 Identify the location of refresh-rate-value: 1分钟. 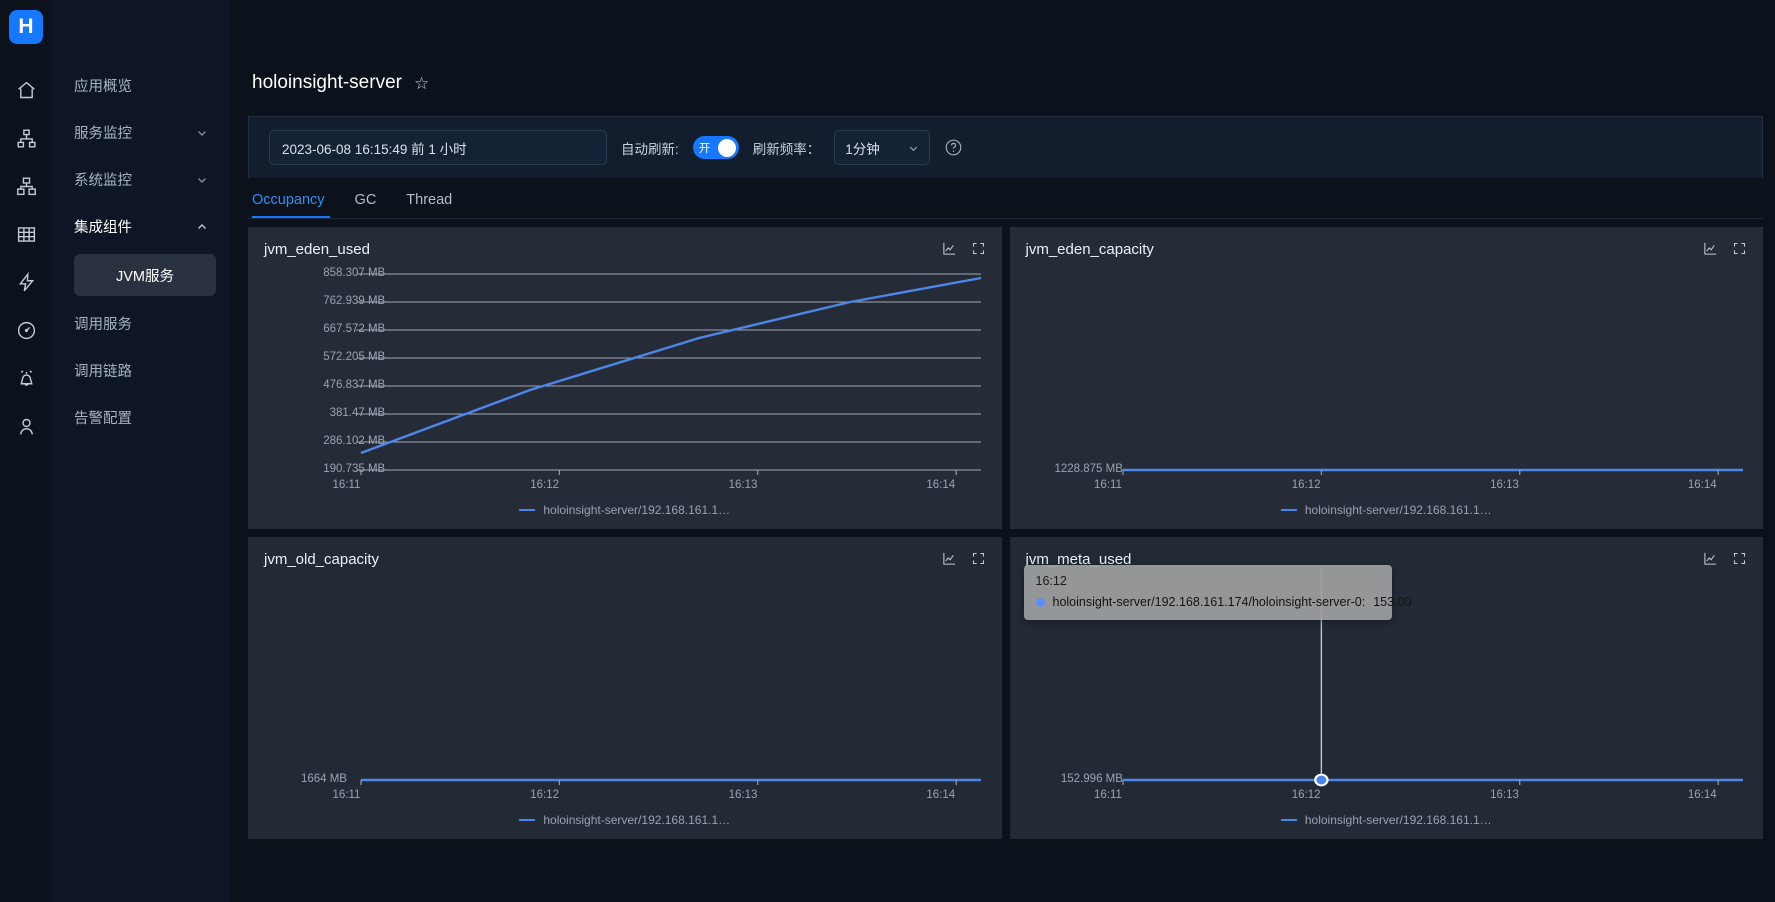
(862, 149).